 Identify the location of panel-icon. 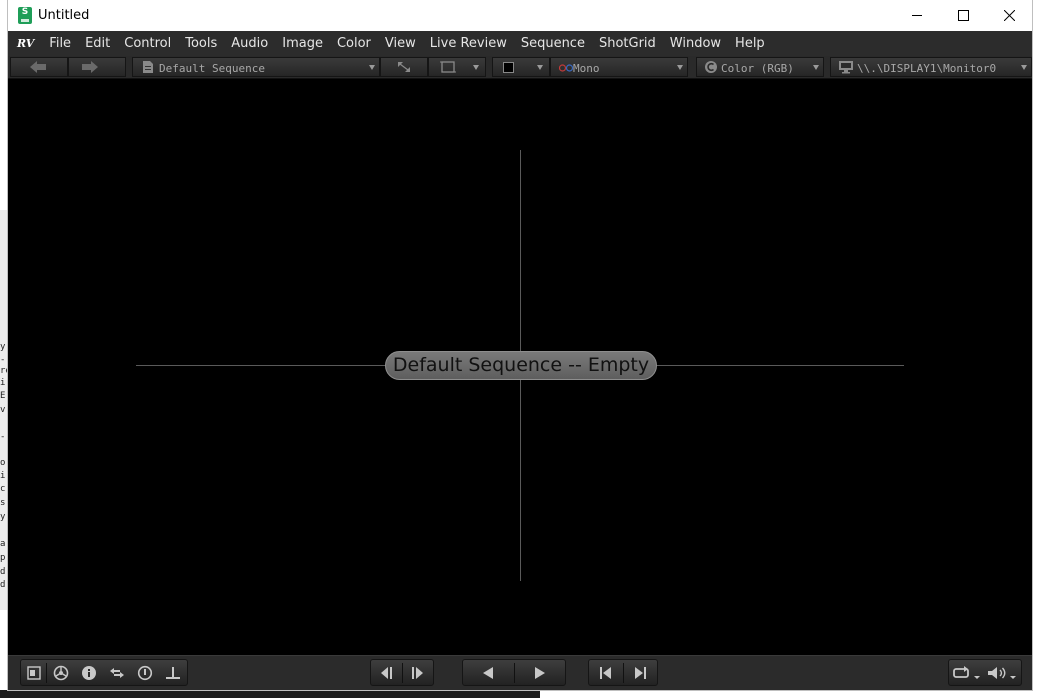
(34, 673).